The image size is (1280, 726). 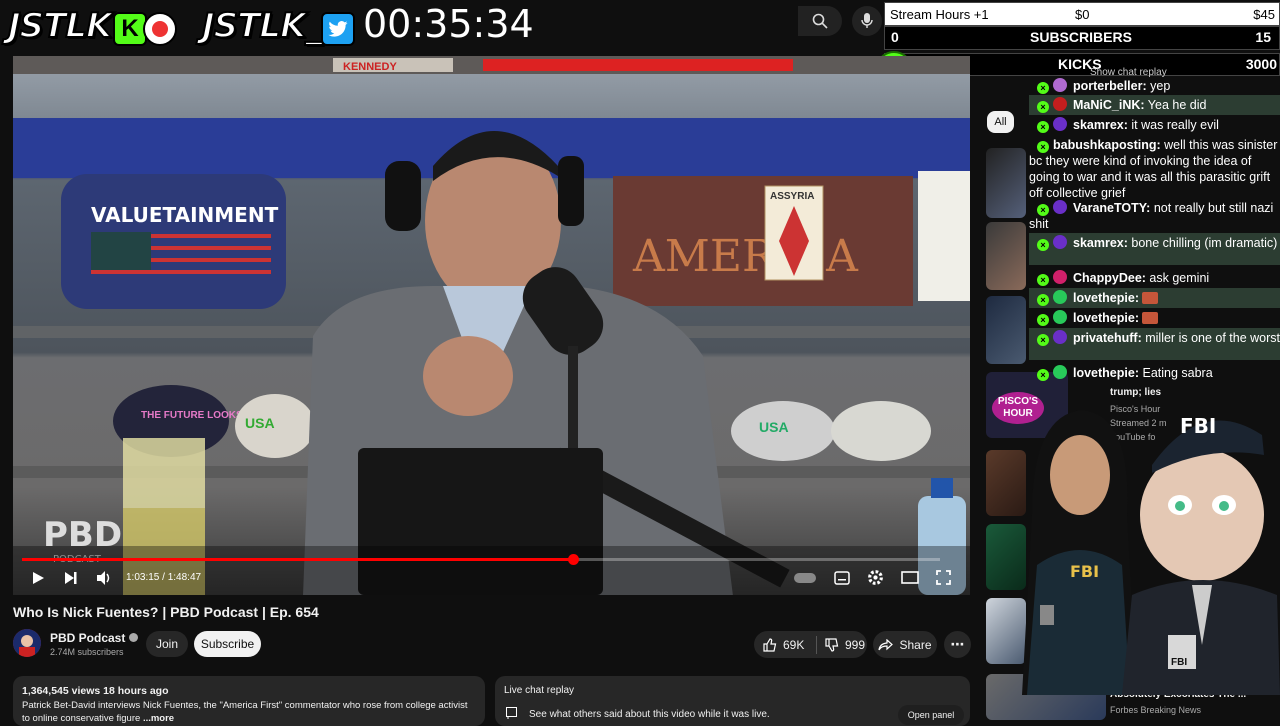 I want to click on stream-hours-label: Stream Hours +1, so click(x=939, y=14).